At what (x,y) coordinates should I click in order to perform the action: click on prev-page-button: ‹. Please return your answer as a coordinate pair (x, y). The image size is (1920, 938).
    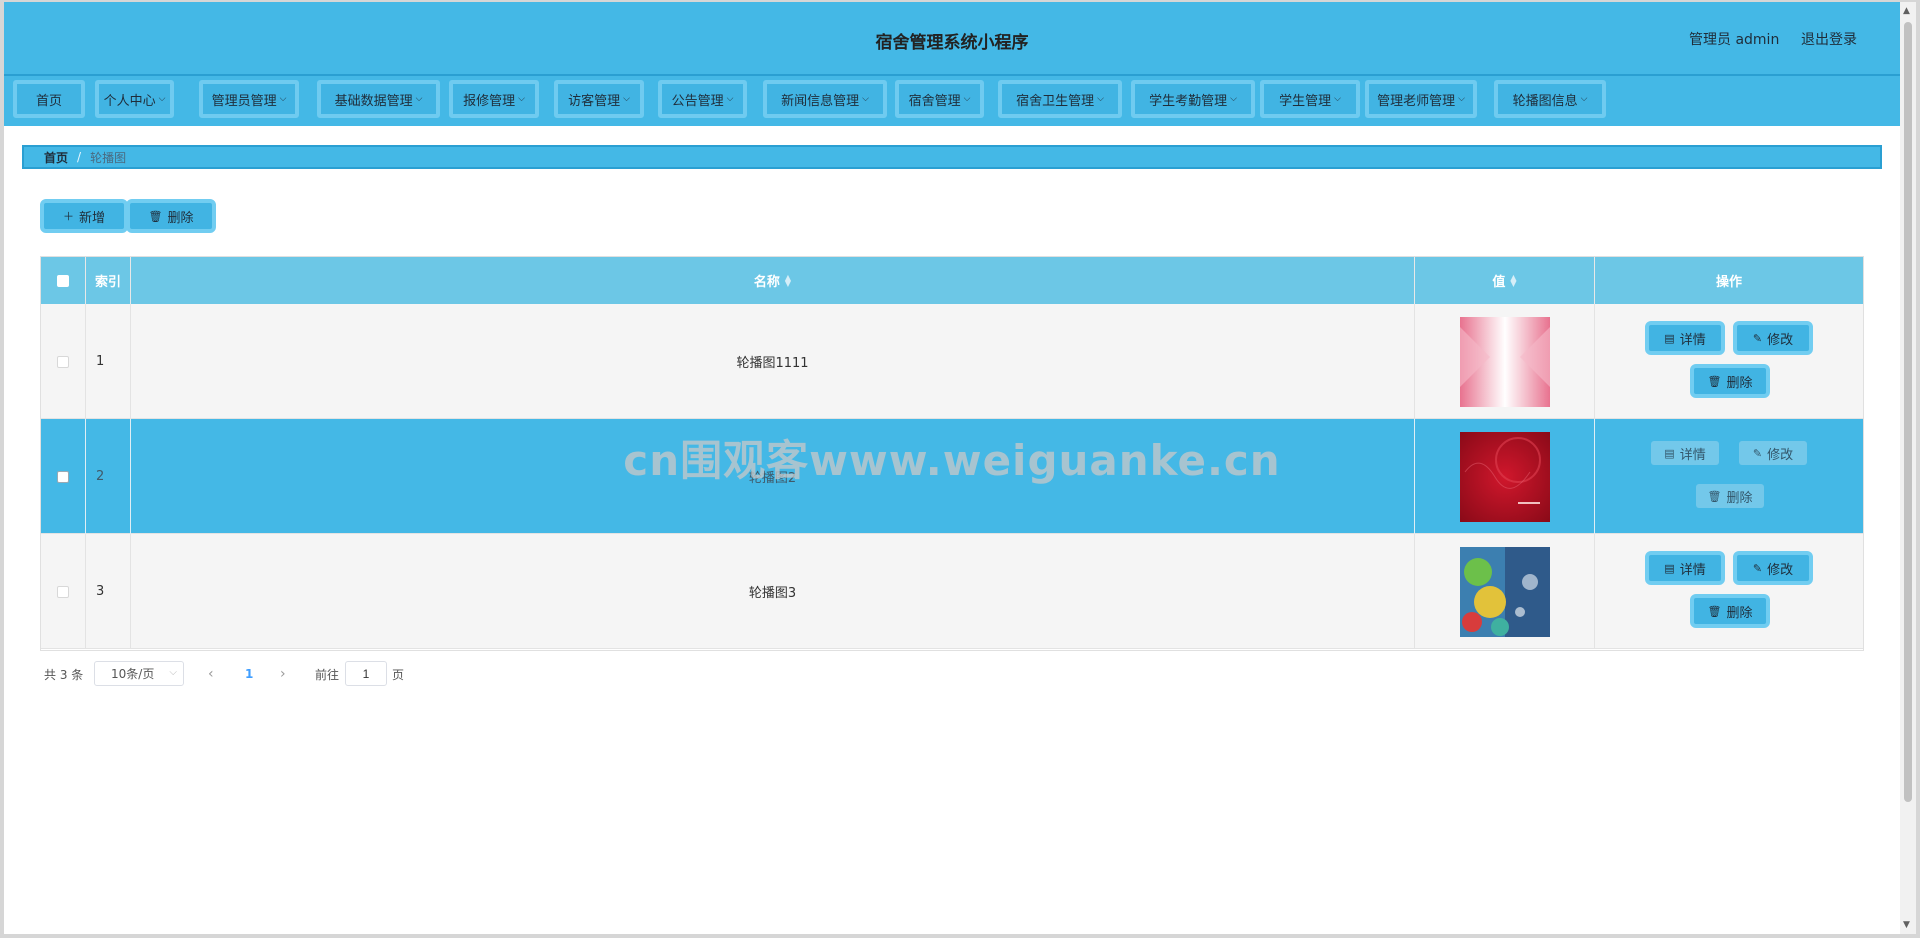
    Looking at the image, I should click on (211, 674).